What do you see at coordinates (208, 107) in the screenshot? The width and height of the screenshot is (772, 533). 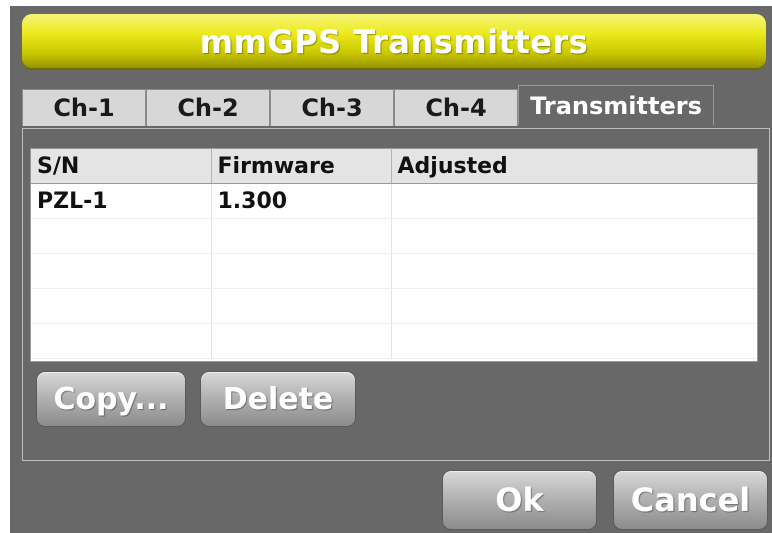 I see `tab-ch-2: Ch-2` at bounding box center [208, 107].